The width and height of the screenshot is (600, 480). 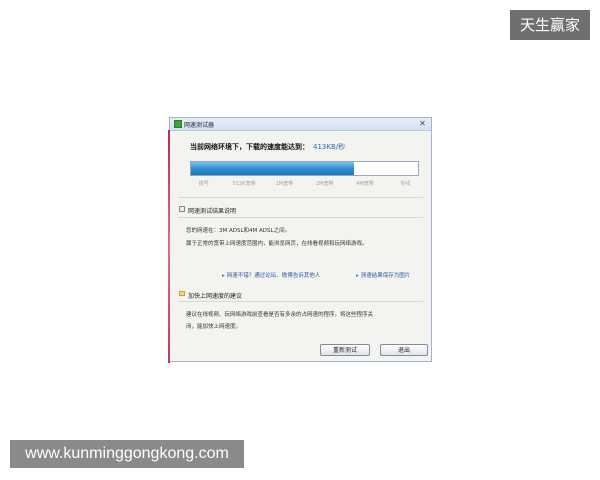 What do you see at coordinates (249, 147) in the screenshot?
I see `headline-text: 当前网络环境下，下载的速度能达到：` at bounding box center [249, 147].